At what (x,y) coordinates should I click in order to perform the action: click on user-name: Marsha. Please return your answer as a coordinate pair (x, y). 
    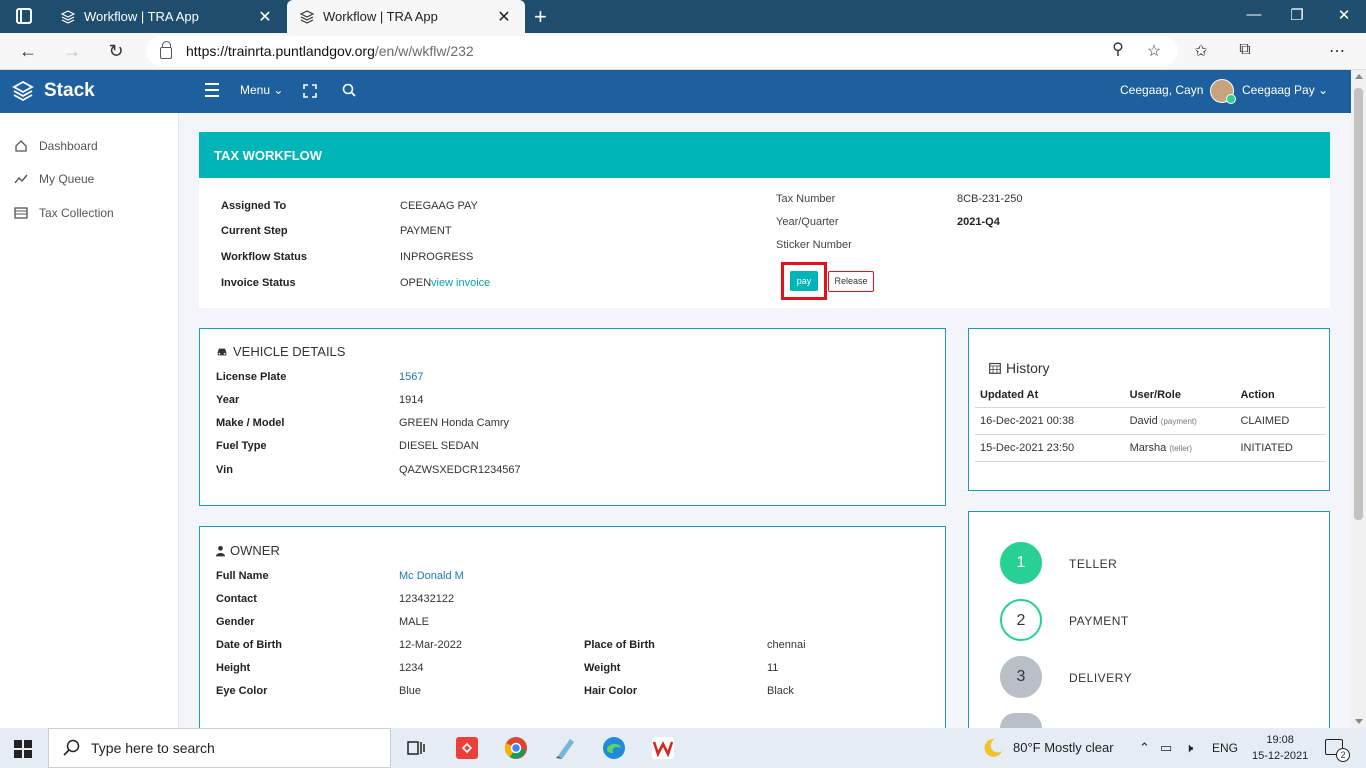
    Looking at the image, I should click on (1148, 448).